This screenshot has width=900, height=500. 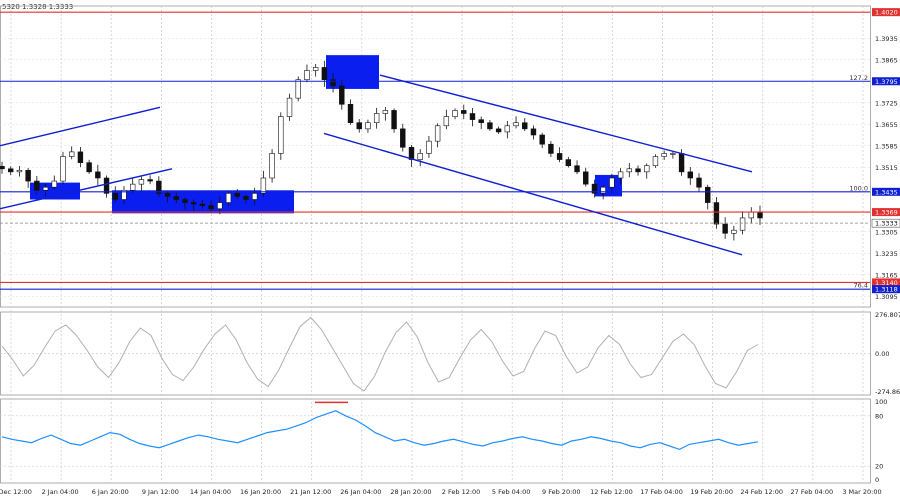 What do you see at coordinates (886, 232) in the screenshot?
I see `price-tick-label: 1.3305` at bounding box center [886, 232].